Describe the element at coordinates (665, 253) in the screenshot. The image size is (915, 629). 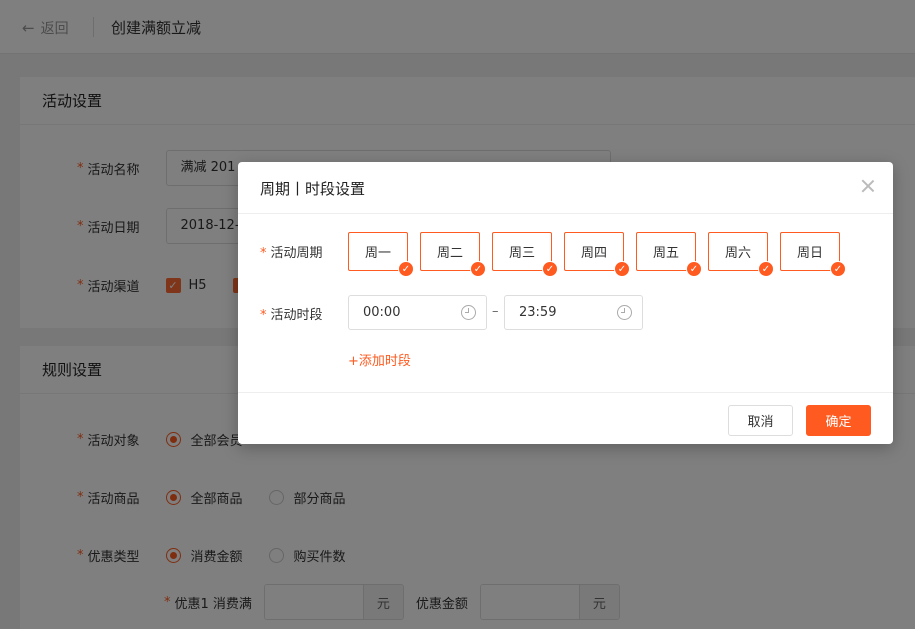
I see `day-label: 周五` at that location.